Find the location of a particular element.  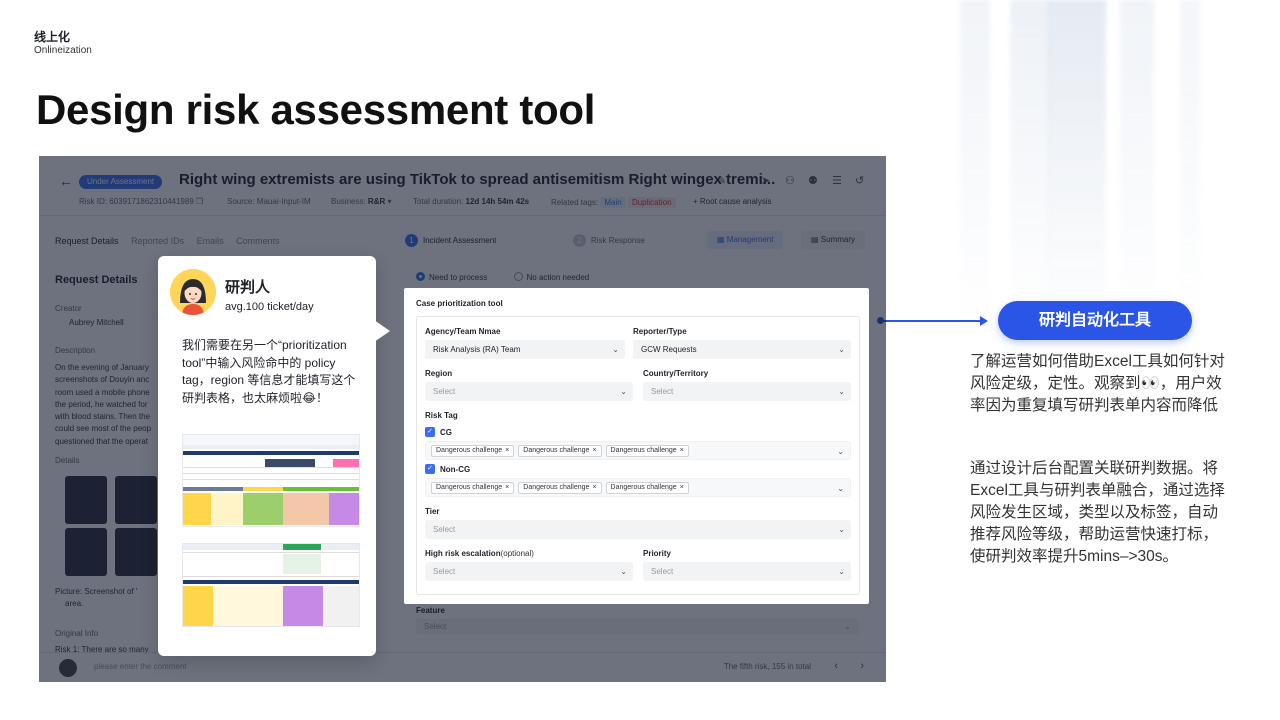

escalation-select: Select ⌄ is located at coordinates (529, 571).